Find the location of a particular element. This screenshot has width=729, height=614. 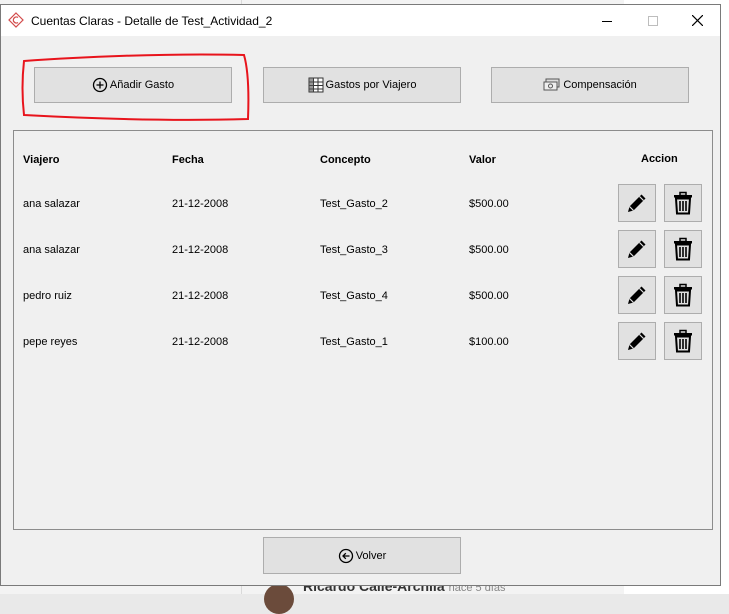

traveler-cell: pedro ruiz is located at coordinates (47, 296).